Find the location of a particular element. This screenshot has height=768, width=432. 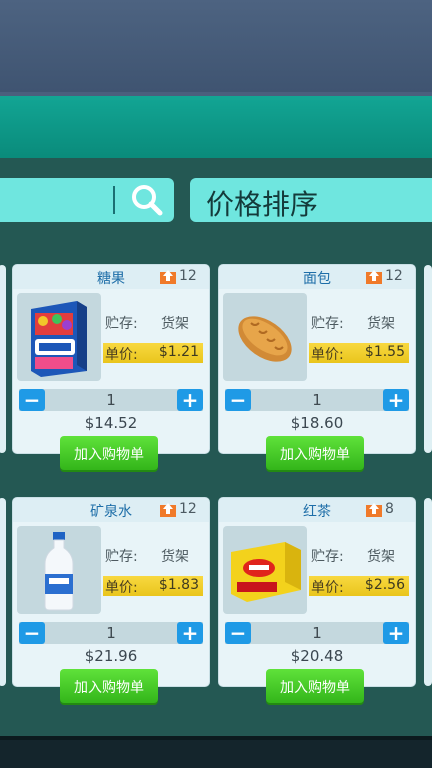

candy-box-icon is located at coordinates (59, 339).